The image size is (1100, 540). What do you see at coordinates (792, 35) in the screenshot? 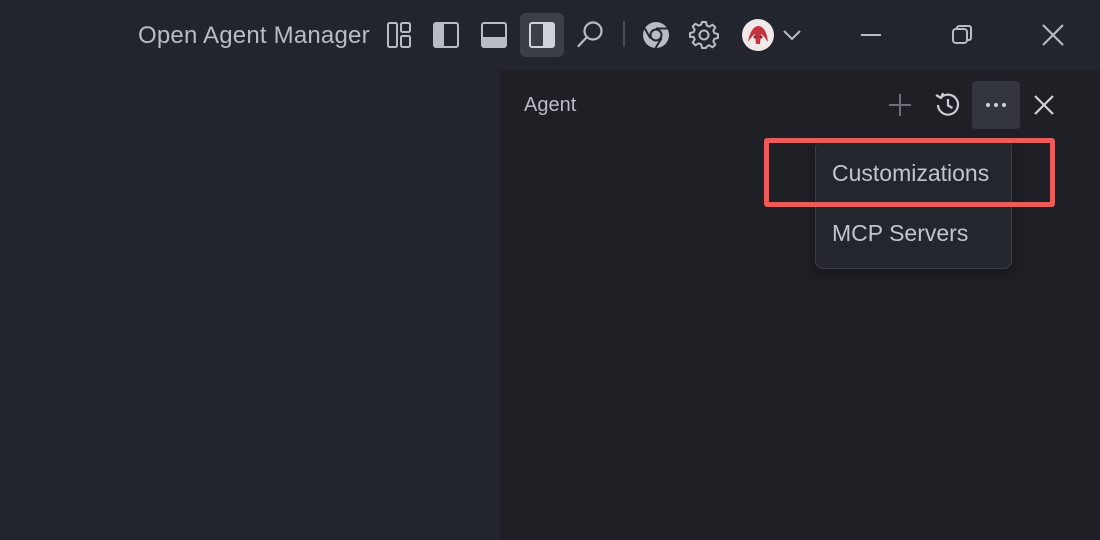
I see `chevron-down-icon` at bounding box center [792, 35].